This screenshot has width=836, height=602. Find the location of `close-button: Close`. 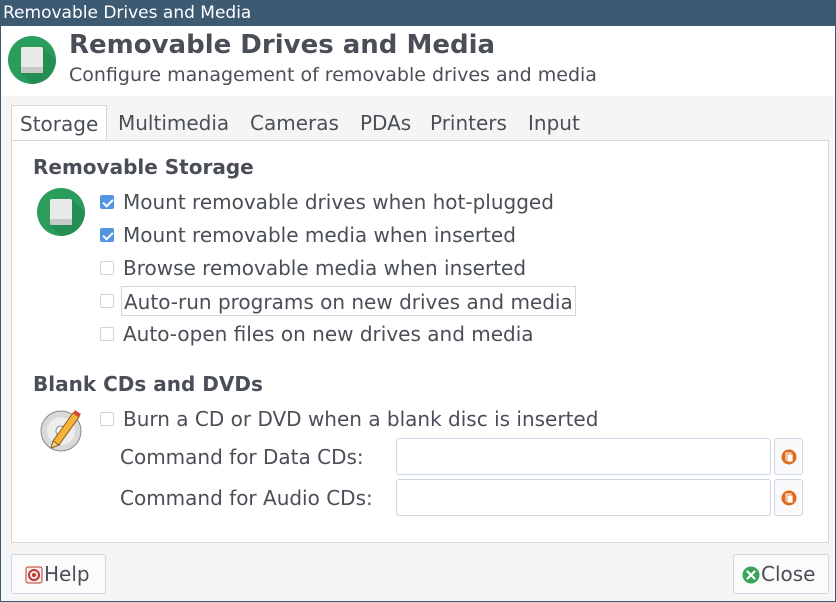

close-button: Close is located at coordinates (781, 574).